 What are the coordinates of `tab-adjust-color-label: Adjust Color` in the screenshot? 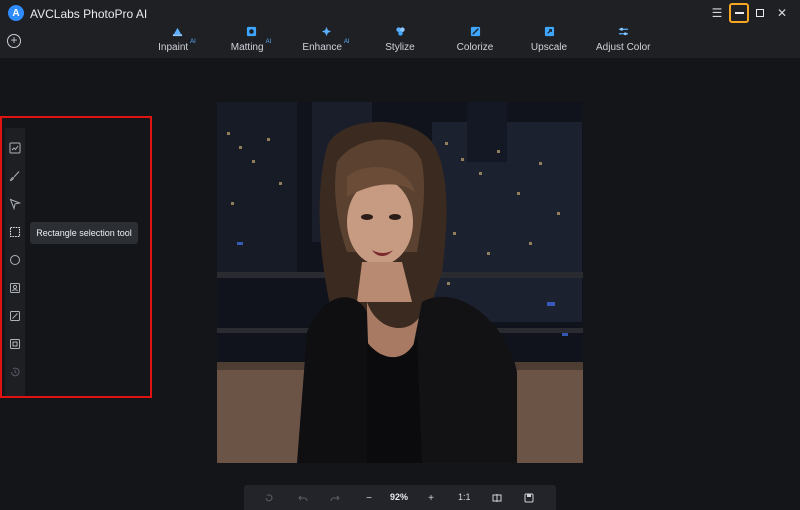 It's located at (623, 47).